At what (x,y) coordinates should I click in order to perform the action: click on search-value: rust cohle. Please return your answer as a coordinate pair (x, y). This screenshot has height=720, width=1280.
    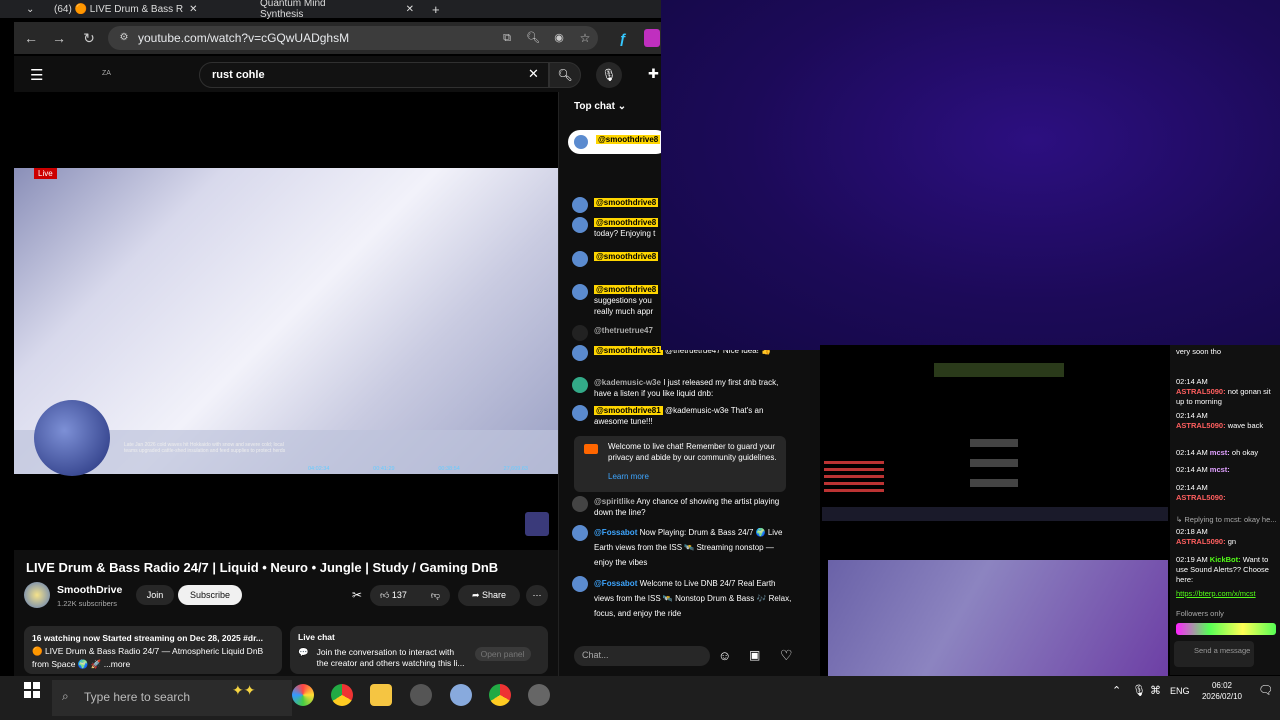
    Looking at the image, I should click on (238, 75).